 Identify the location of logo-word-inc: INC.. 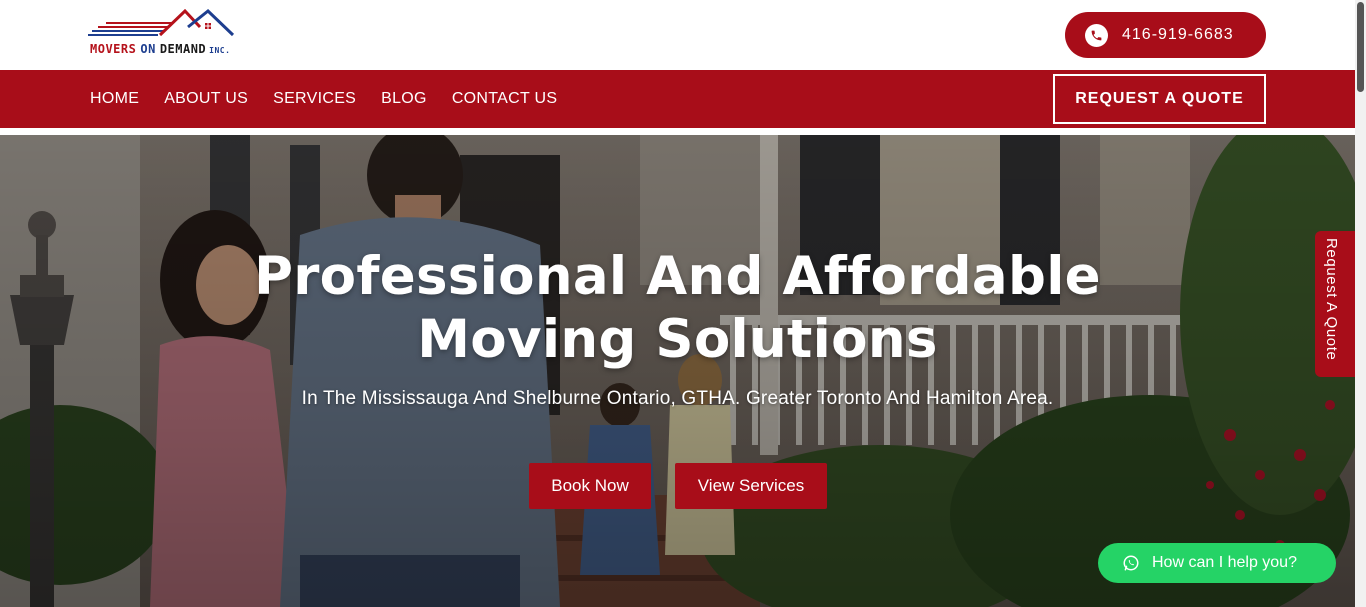
(220, 50).